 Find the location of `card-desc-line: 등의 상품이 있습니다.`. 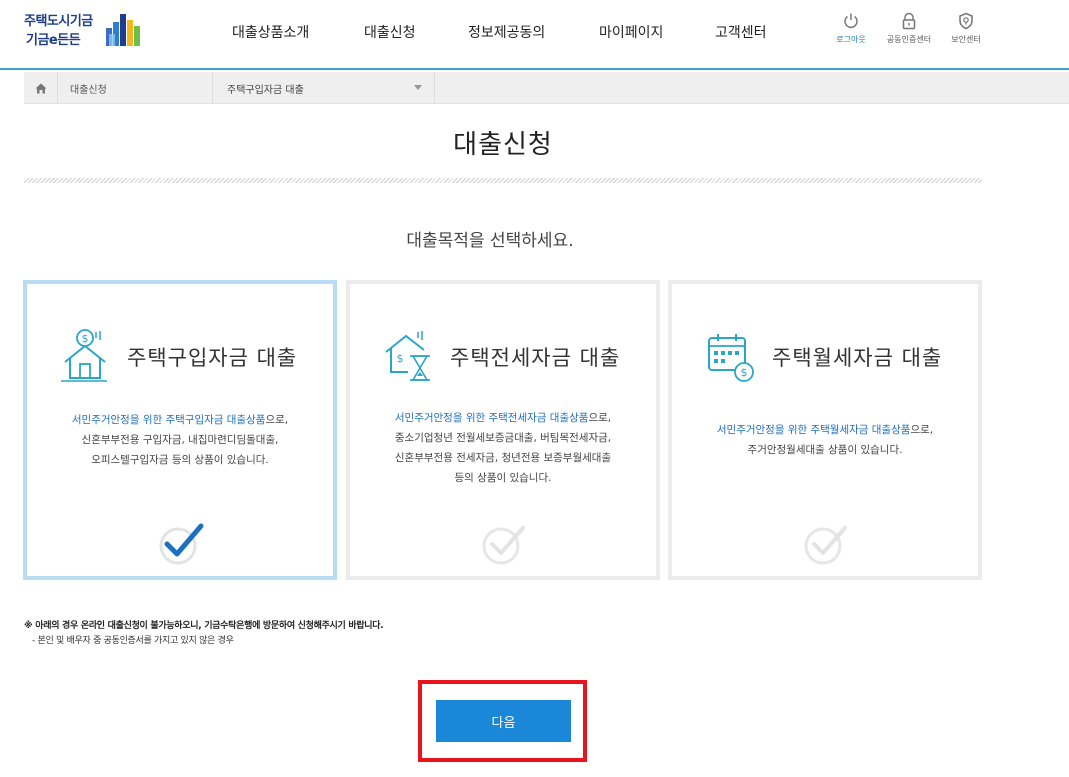

card-desc-line: 등의 상품이 있습니다. is located at coordinates (503, 478).